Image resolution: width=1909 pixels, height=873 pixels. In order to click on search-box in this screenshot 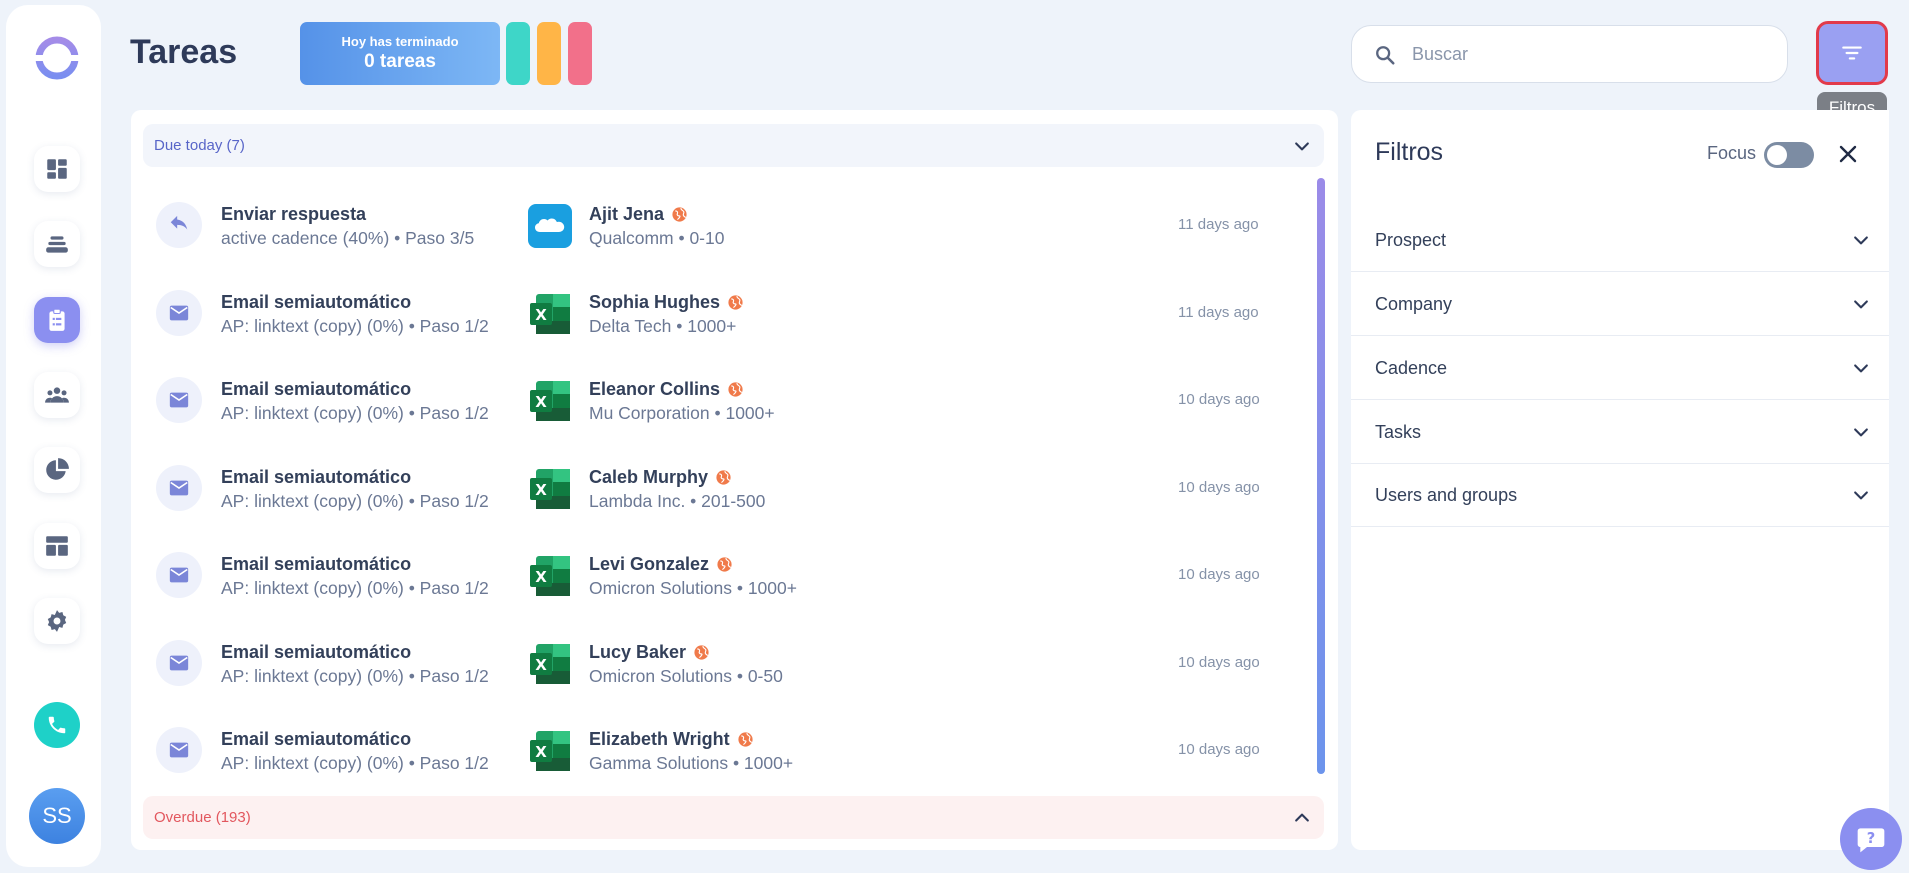, I will do `click(1569, 54)`.